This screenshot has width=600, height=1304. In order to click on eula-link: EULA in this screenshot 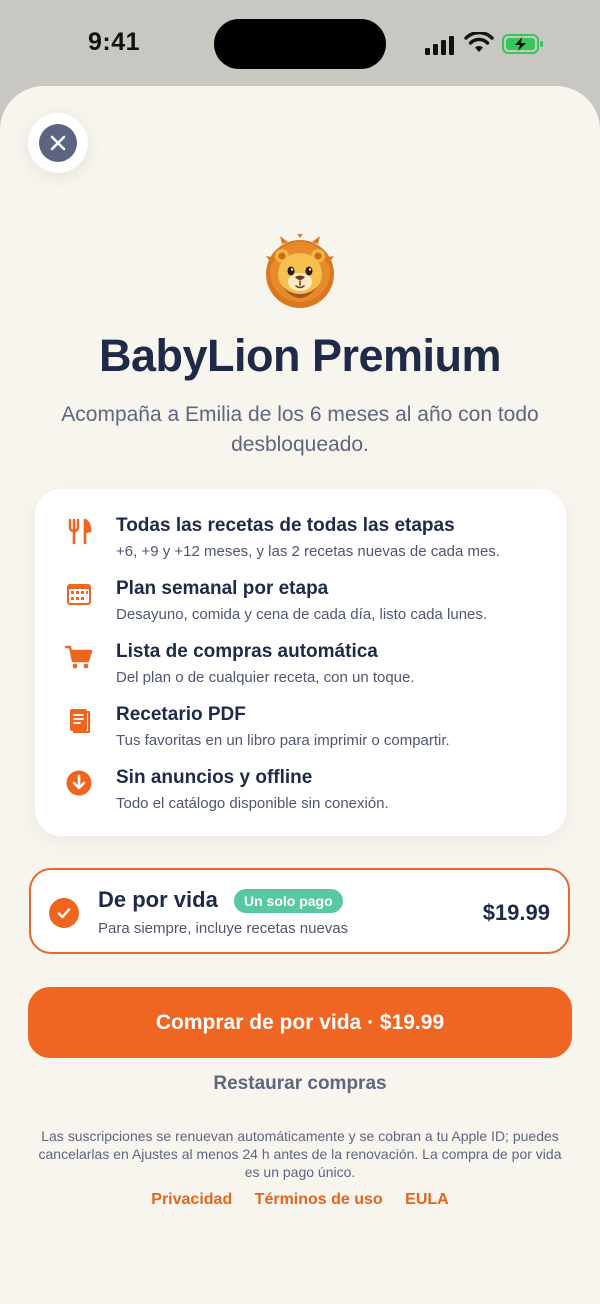, I will do `click(427, 1200)`.